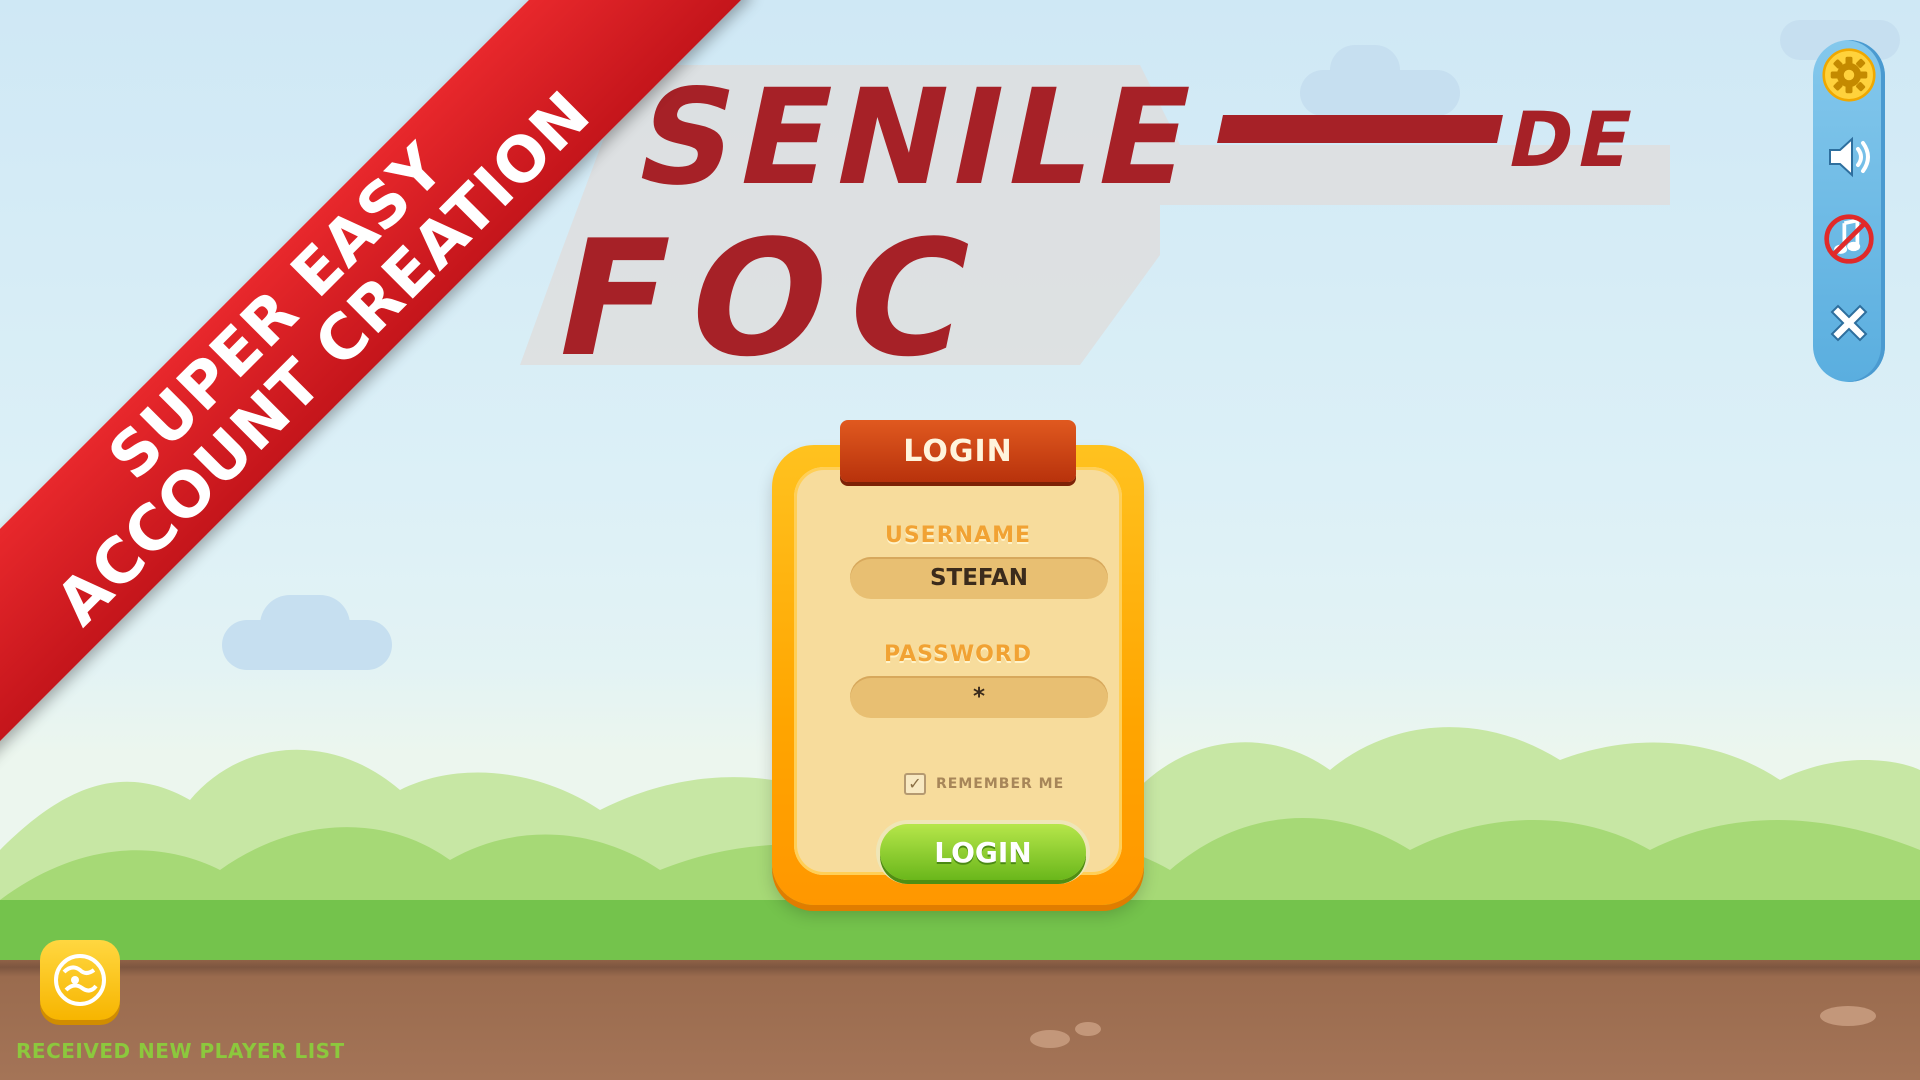 The width and height of the screenshot is (1920, 1080). Describe the element at coordinates (915, 784) in the screenshot. I see `remember-me-checkbox: ✓` at that location.